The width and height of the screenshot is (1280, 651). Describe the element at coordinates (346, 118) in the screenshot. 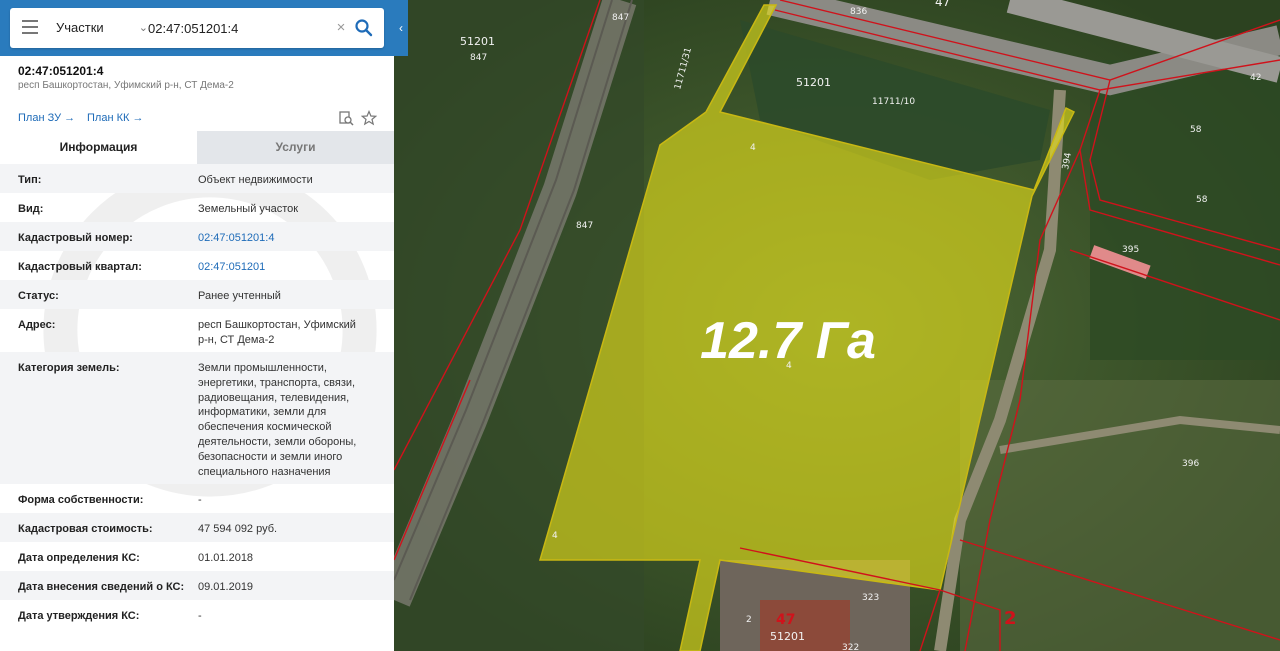

I see `search-document-icon` at that location.